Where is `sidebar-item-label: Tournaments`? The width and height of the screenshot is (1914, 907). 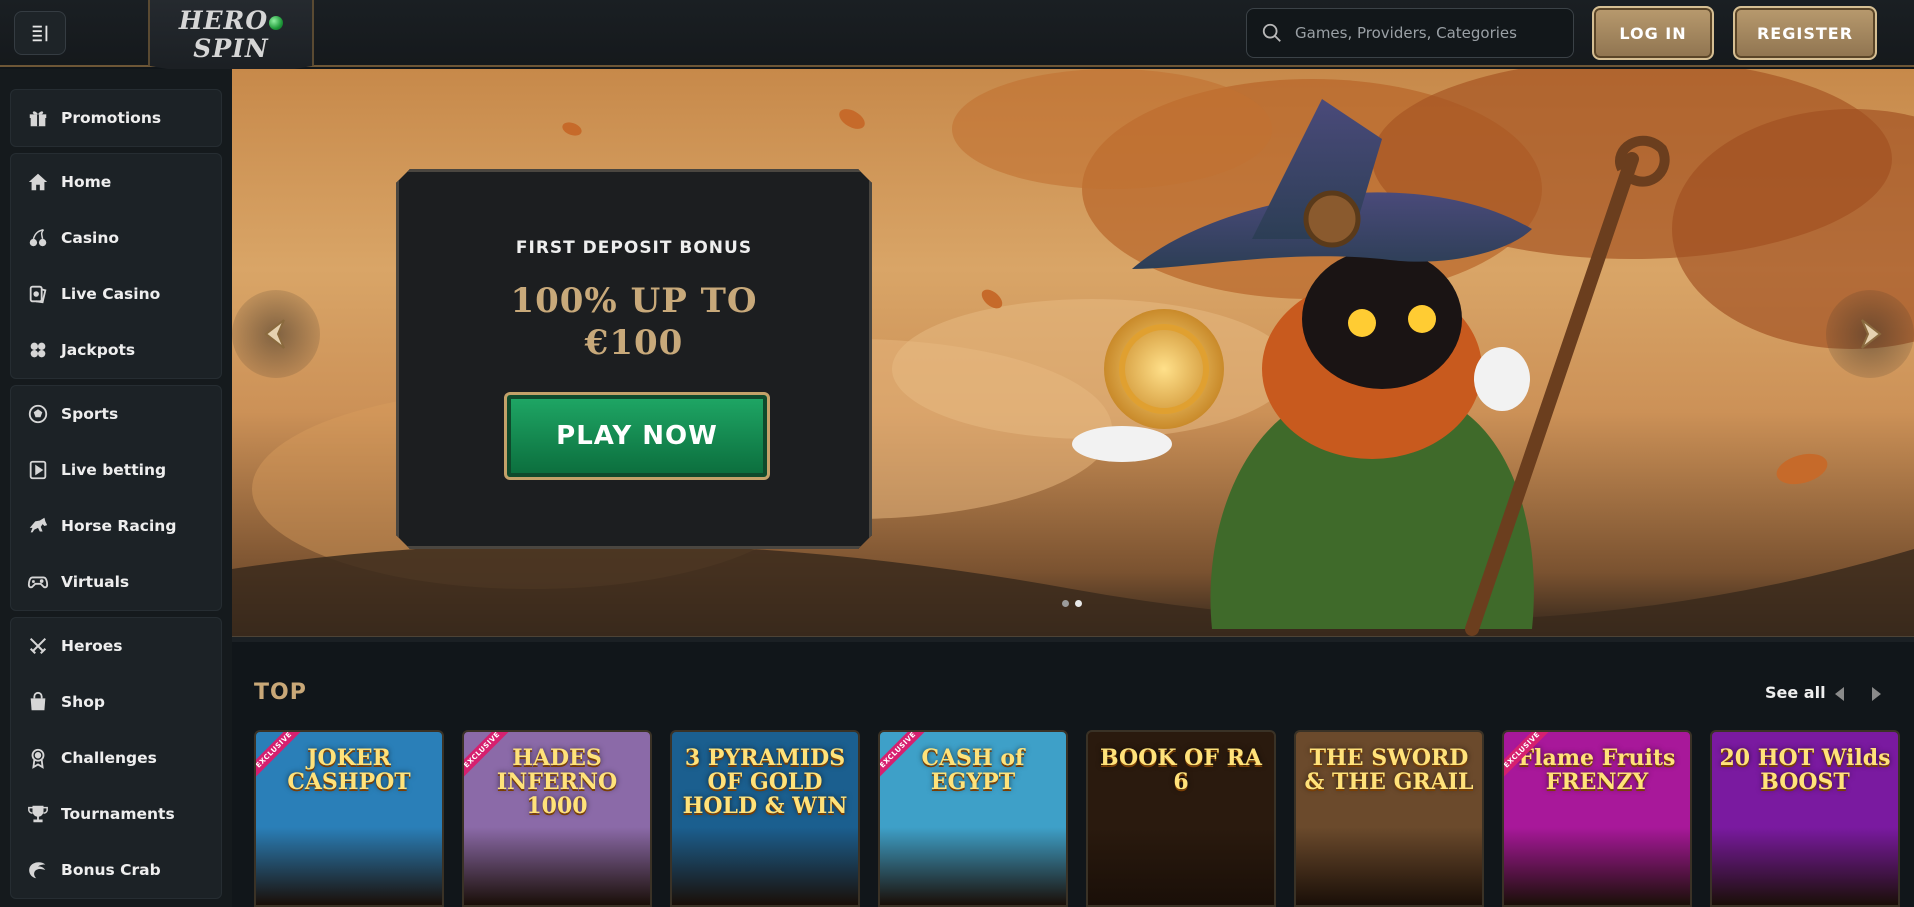
sidebar-item-label: Tournaments is located at coordinates (118, 814).